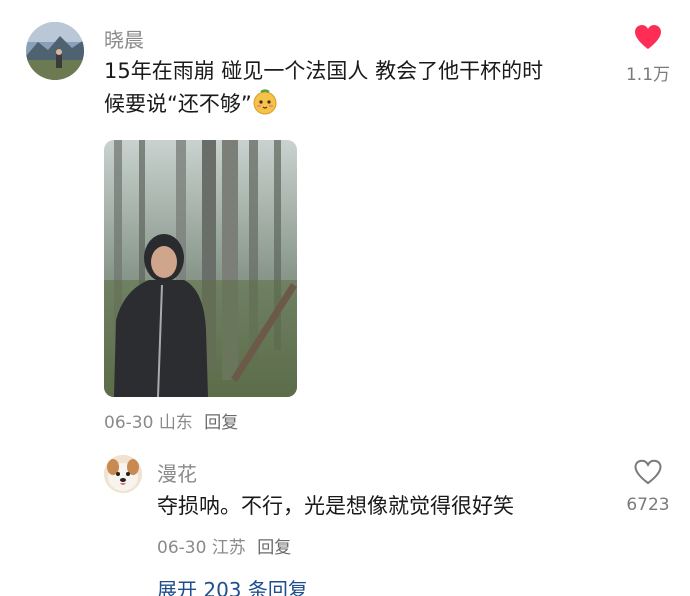 This screenshot has height=596, width=690. What do you see at coordinates (221, 423) in the screenshot?
I see `reply-button: 回复` at bounding box center [221, 423].